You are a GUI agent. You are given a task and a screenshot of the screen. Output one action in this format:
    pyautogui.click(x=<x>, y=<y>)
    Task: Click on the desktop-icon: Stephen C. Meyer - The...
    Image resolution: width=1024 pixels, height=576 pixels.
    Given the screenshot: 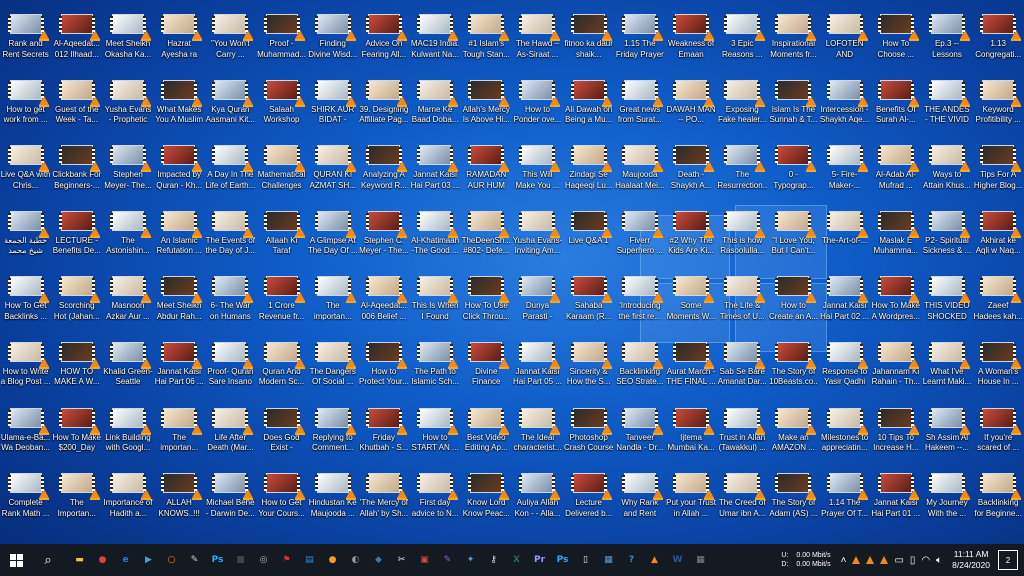 What is the action you would take?
    pyautogui.click(x=383, y=240)
    